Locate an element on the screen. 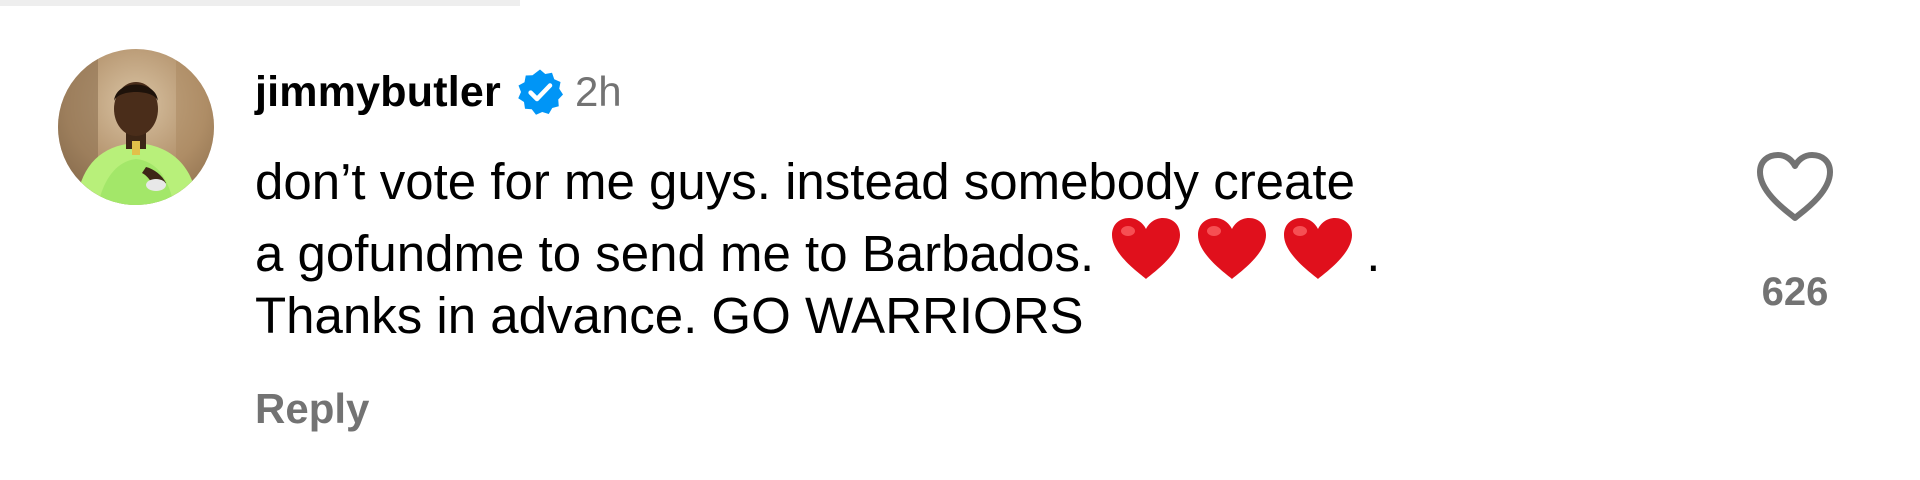 Image resolution: width=1920 pixels, height=480 pixels. heart-emoji-group is located at coordinates (1237, 249).